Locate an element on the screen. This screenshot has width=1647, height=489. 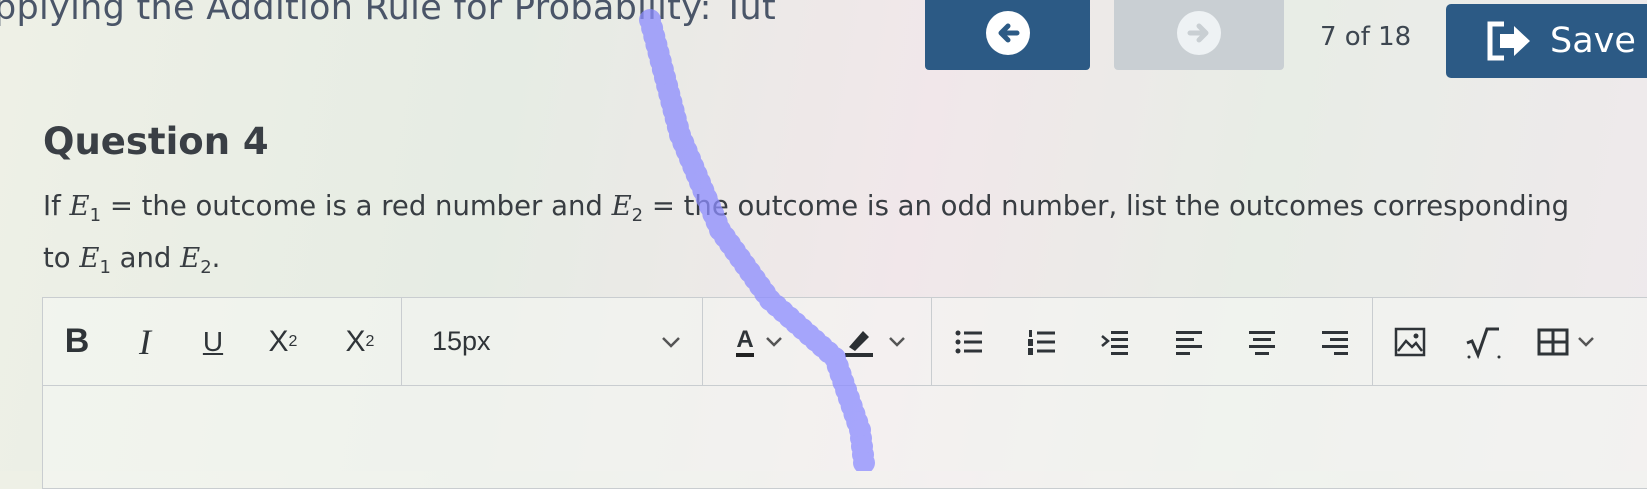
color-group: A is located at coordinates (817, 341).